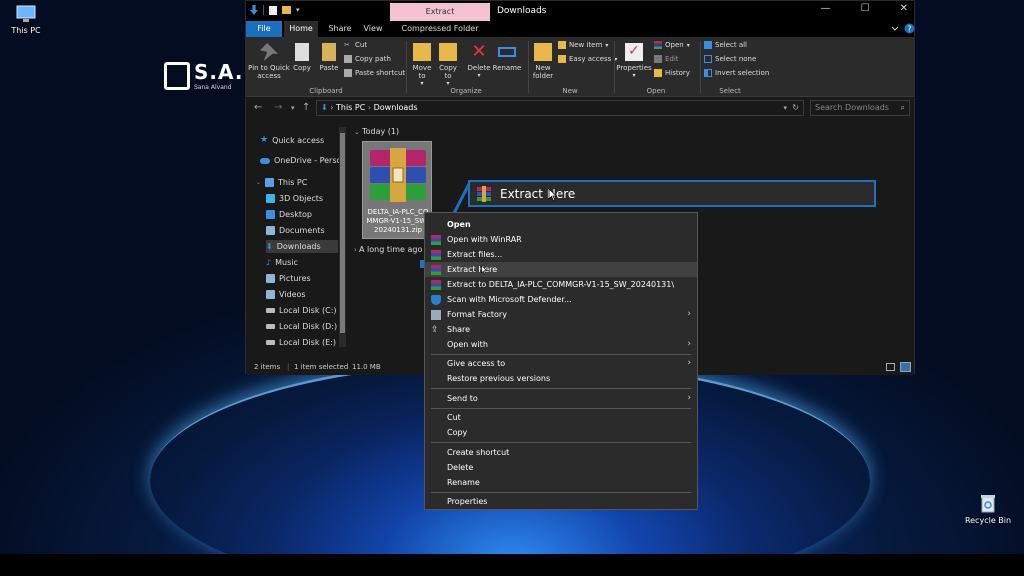  Describe the element at coordinates (561, 408) in the screenshot. I see `menu-separator` at that location.